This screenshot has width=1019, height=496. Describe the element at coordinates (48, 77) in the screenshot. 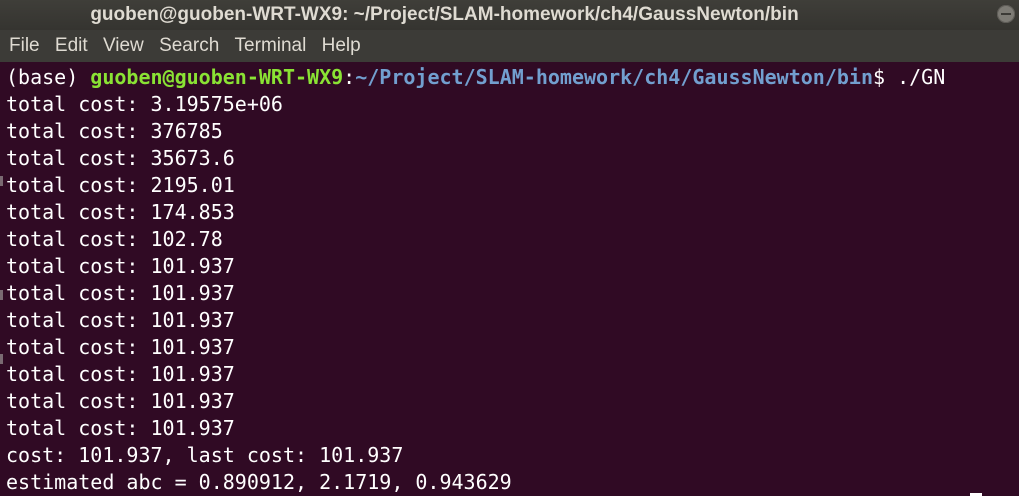

I see `conda-env: (base)` at that location.